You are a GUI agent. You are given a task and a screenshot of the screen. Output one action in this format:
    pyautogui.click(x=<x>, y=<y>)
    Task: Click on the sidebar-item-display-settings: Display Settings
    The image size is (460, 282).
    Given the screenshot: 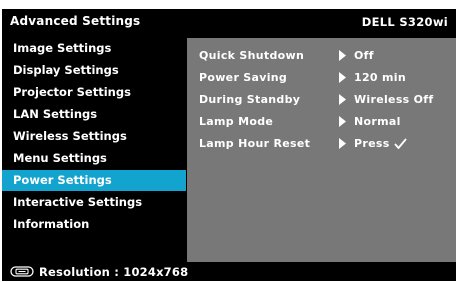 What is the action you would take?
    pyautogui.click(x=94, y=70)
    